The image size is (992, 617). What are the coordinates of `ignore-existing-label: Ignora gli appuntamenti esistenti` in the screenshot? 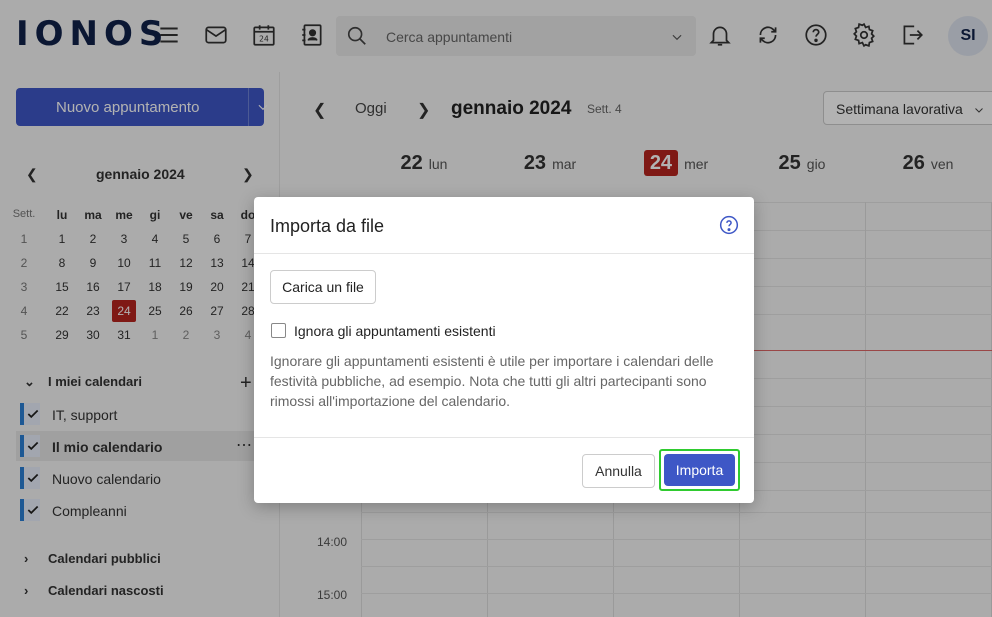 It's located at (395, 331).